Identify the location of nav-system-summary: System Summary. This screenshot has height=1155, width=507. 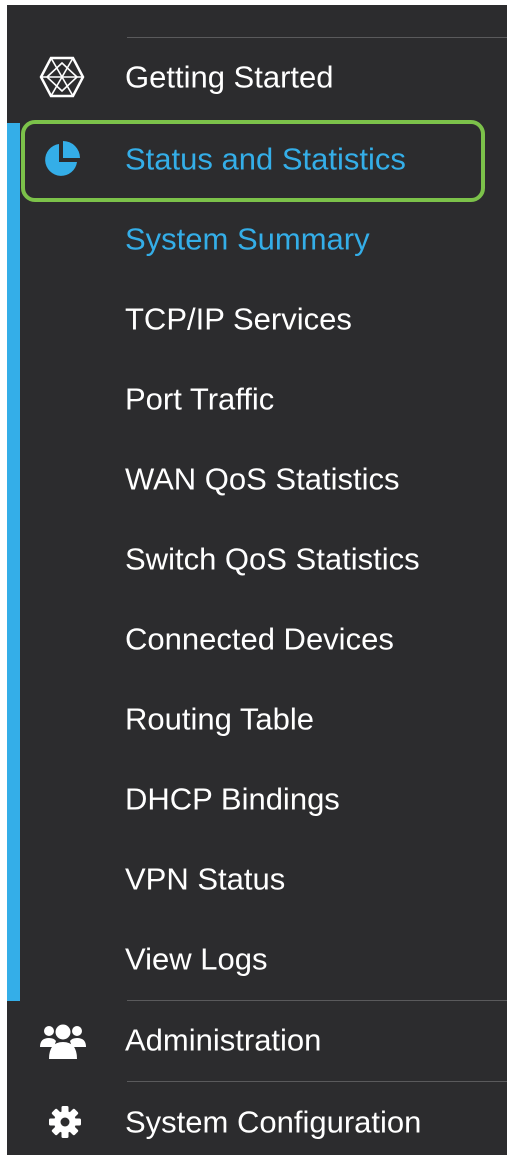
(257, 239).